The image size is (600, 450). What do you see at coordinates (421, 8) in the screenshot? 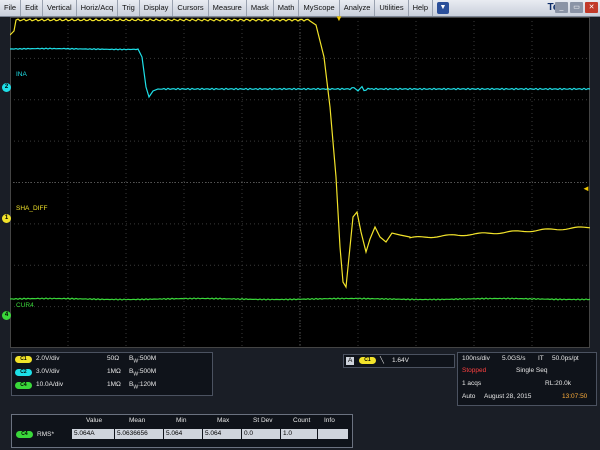
I see `menu-help: Help` at bounding box center [421, 8].